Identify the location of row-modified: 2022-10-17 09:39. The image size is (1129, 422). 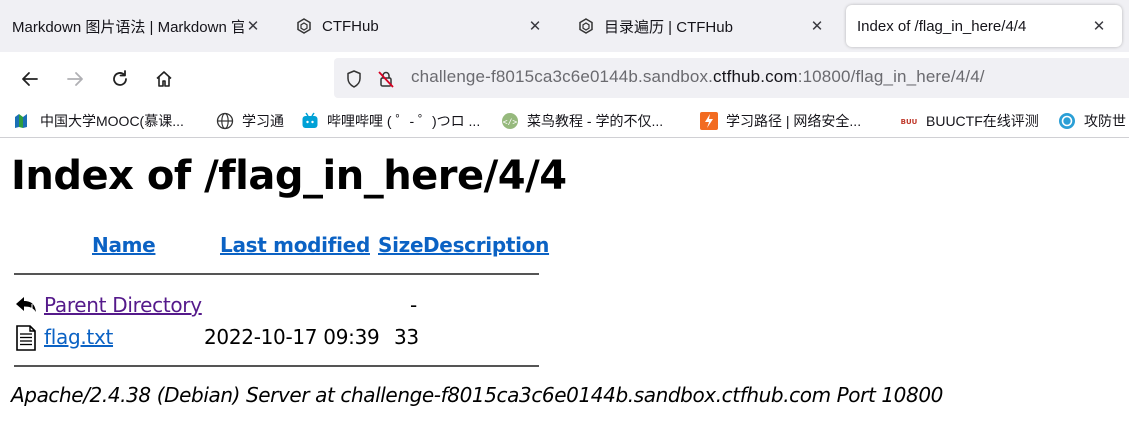
(292, 337).